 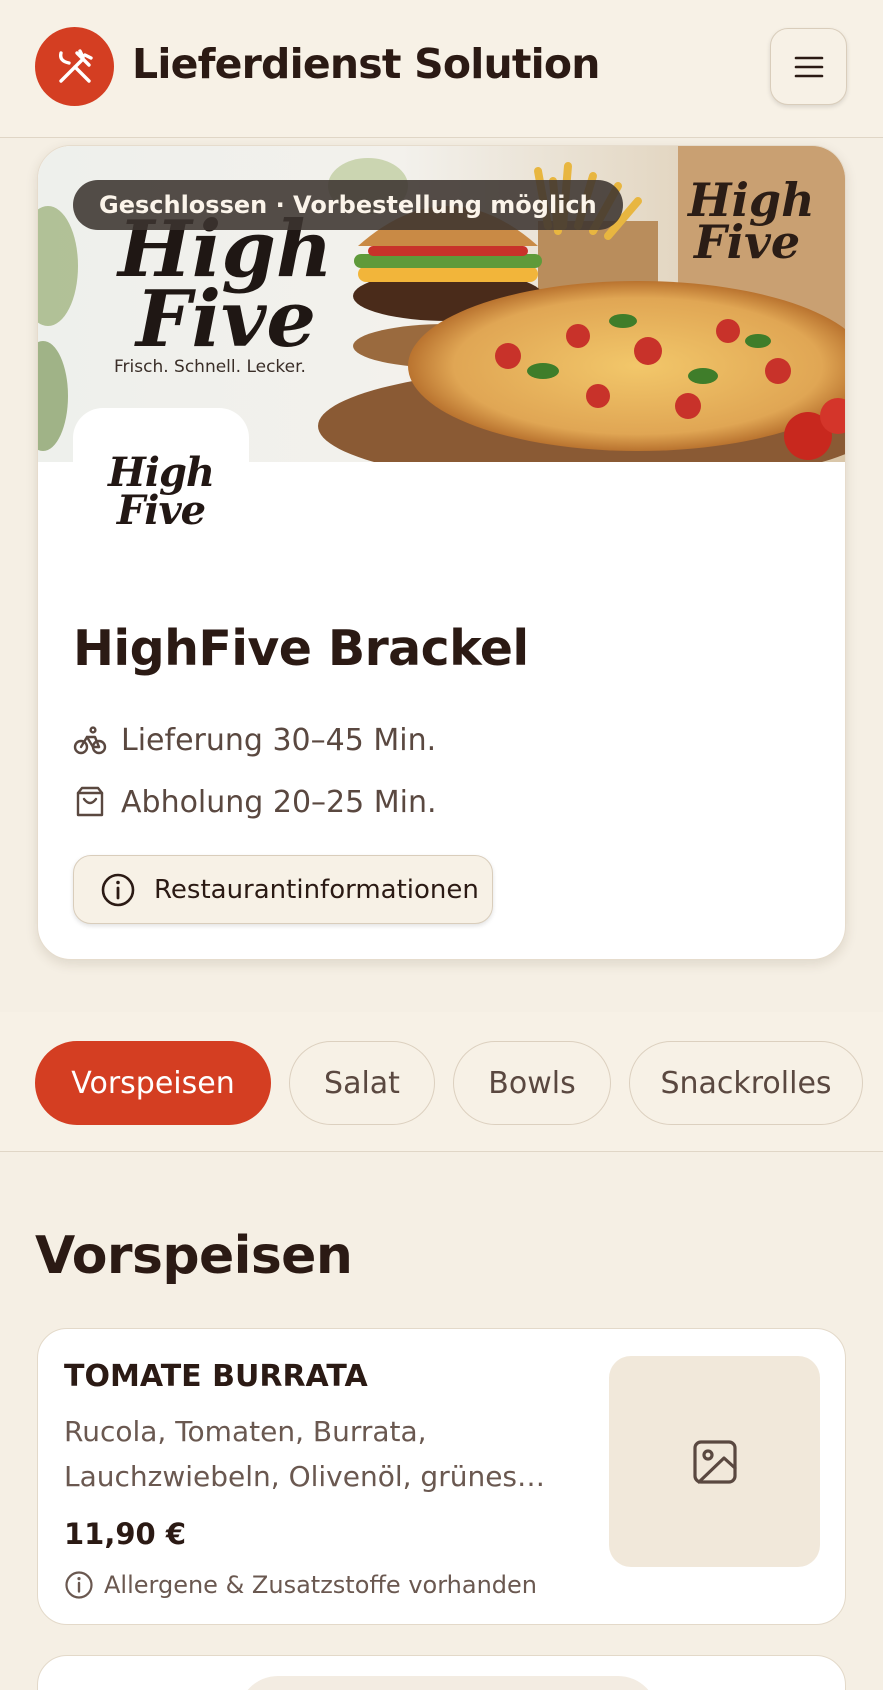 What do you see at coordinates (216, 1376) in the screenshot?
I see `product-name: TOMATE BURRATA` at bounding box center [216, 1376].